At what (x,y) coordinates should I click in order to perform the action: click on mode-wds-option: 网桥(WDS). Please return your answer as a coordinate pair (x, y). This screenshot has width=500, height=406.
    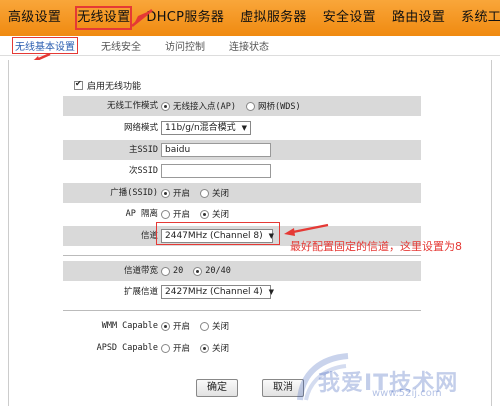
    Looking at the image, I should click on (273, 106).